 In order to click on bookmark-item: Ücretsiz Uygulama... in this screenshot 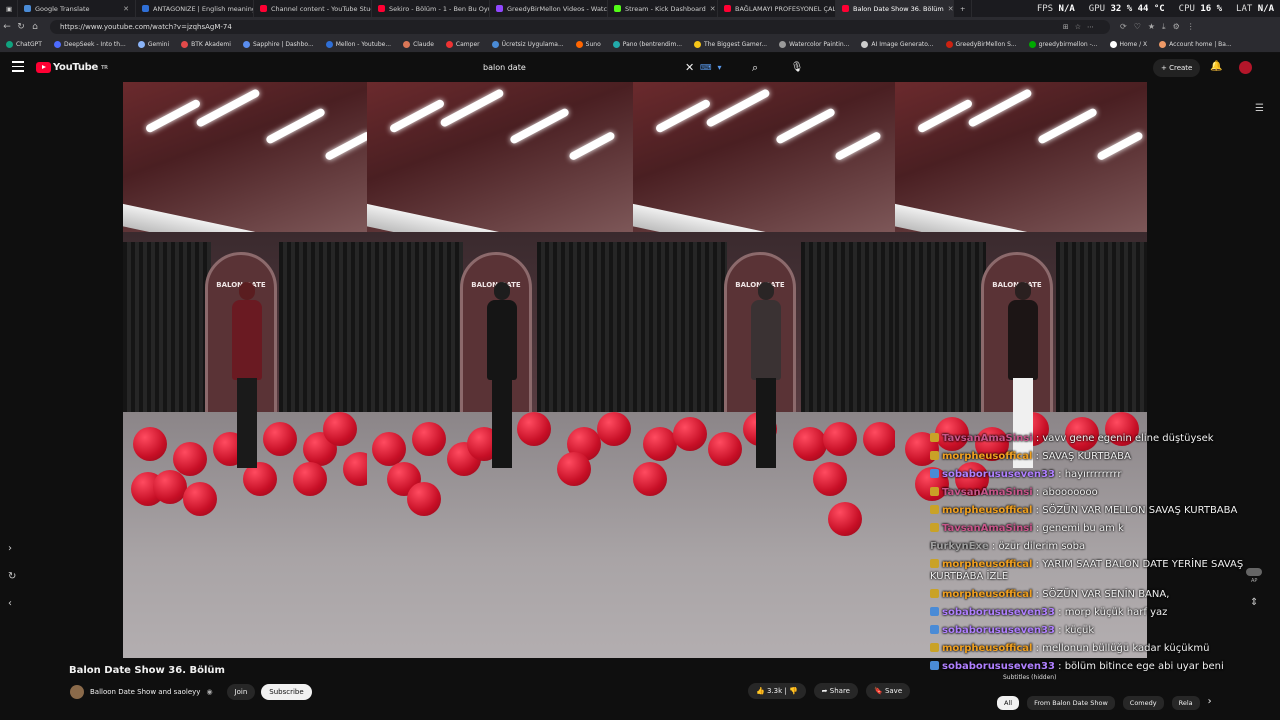, I will do `click(527, 44)`.